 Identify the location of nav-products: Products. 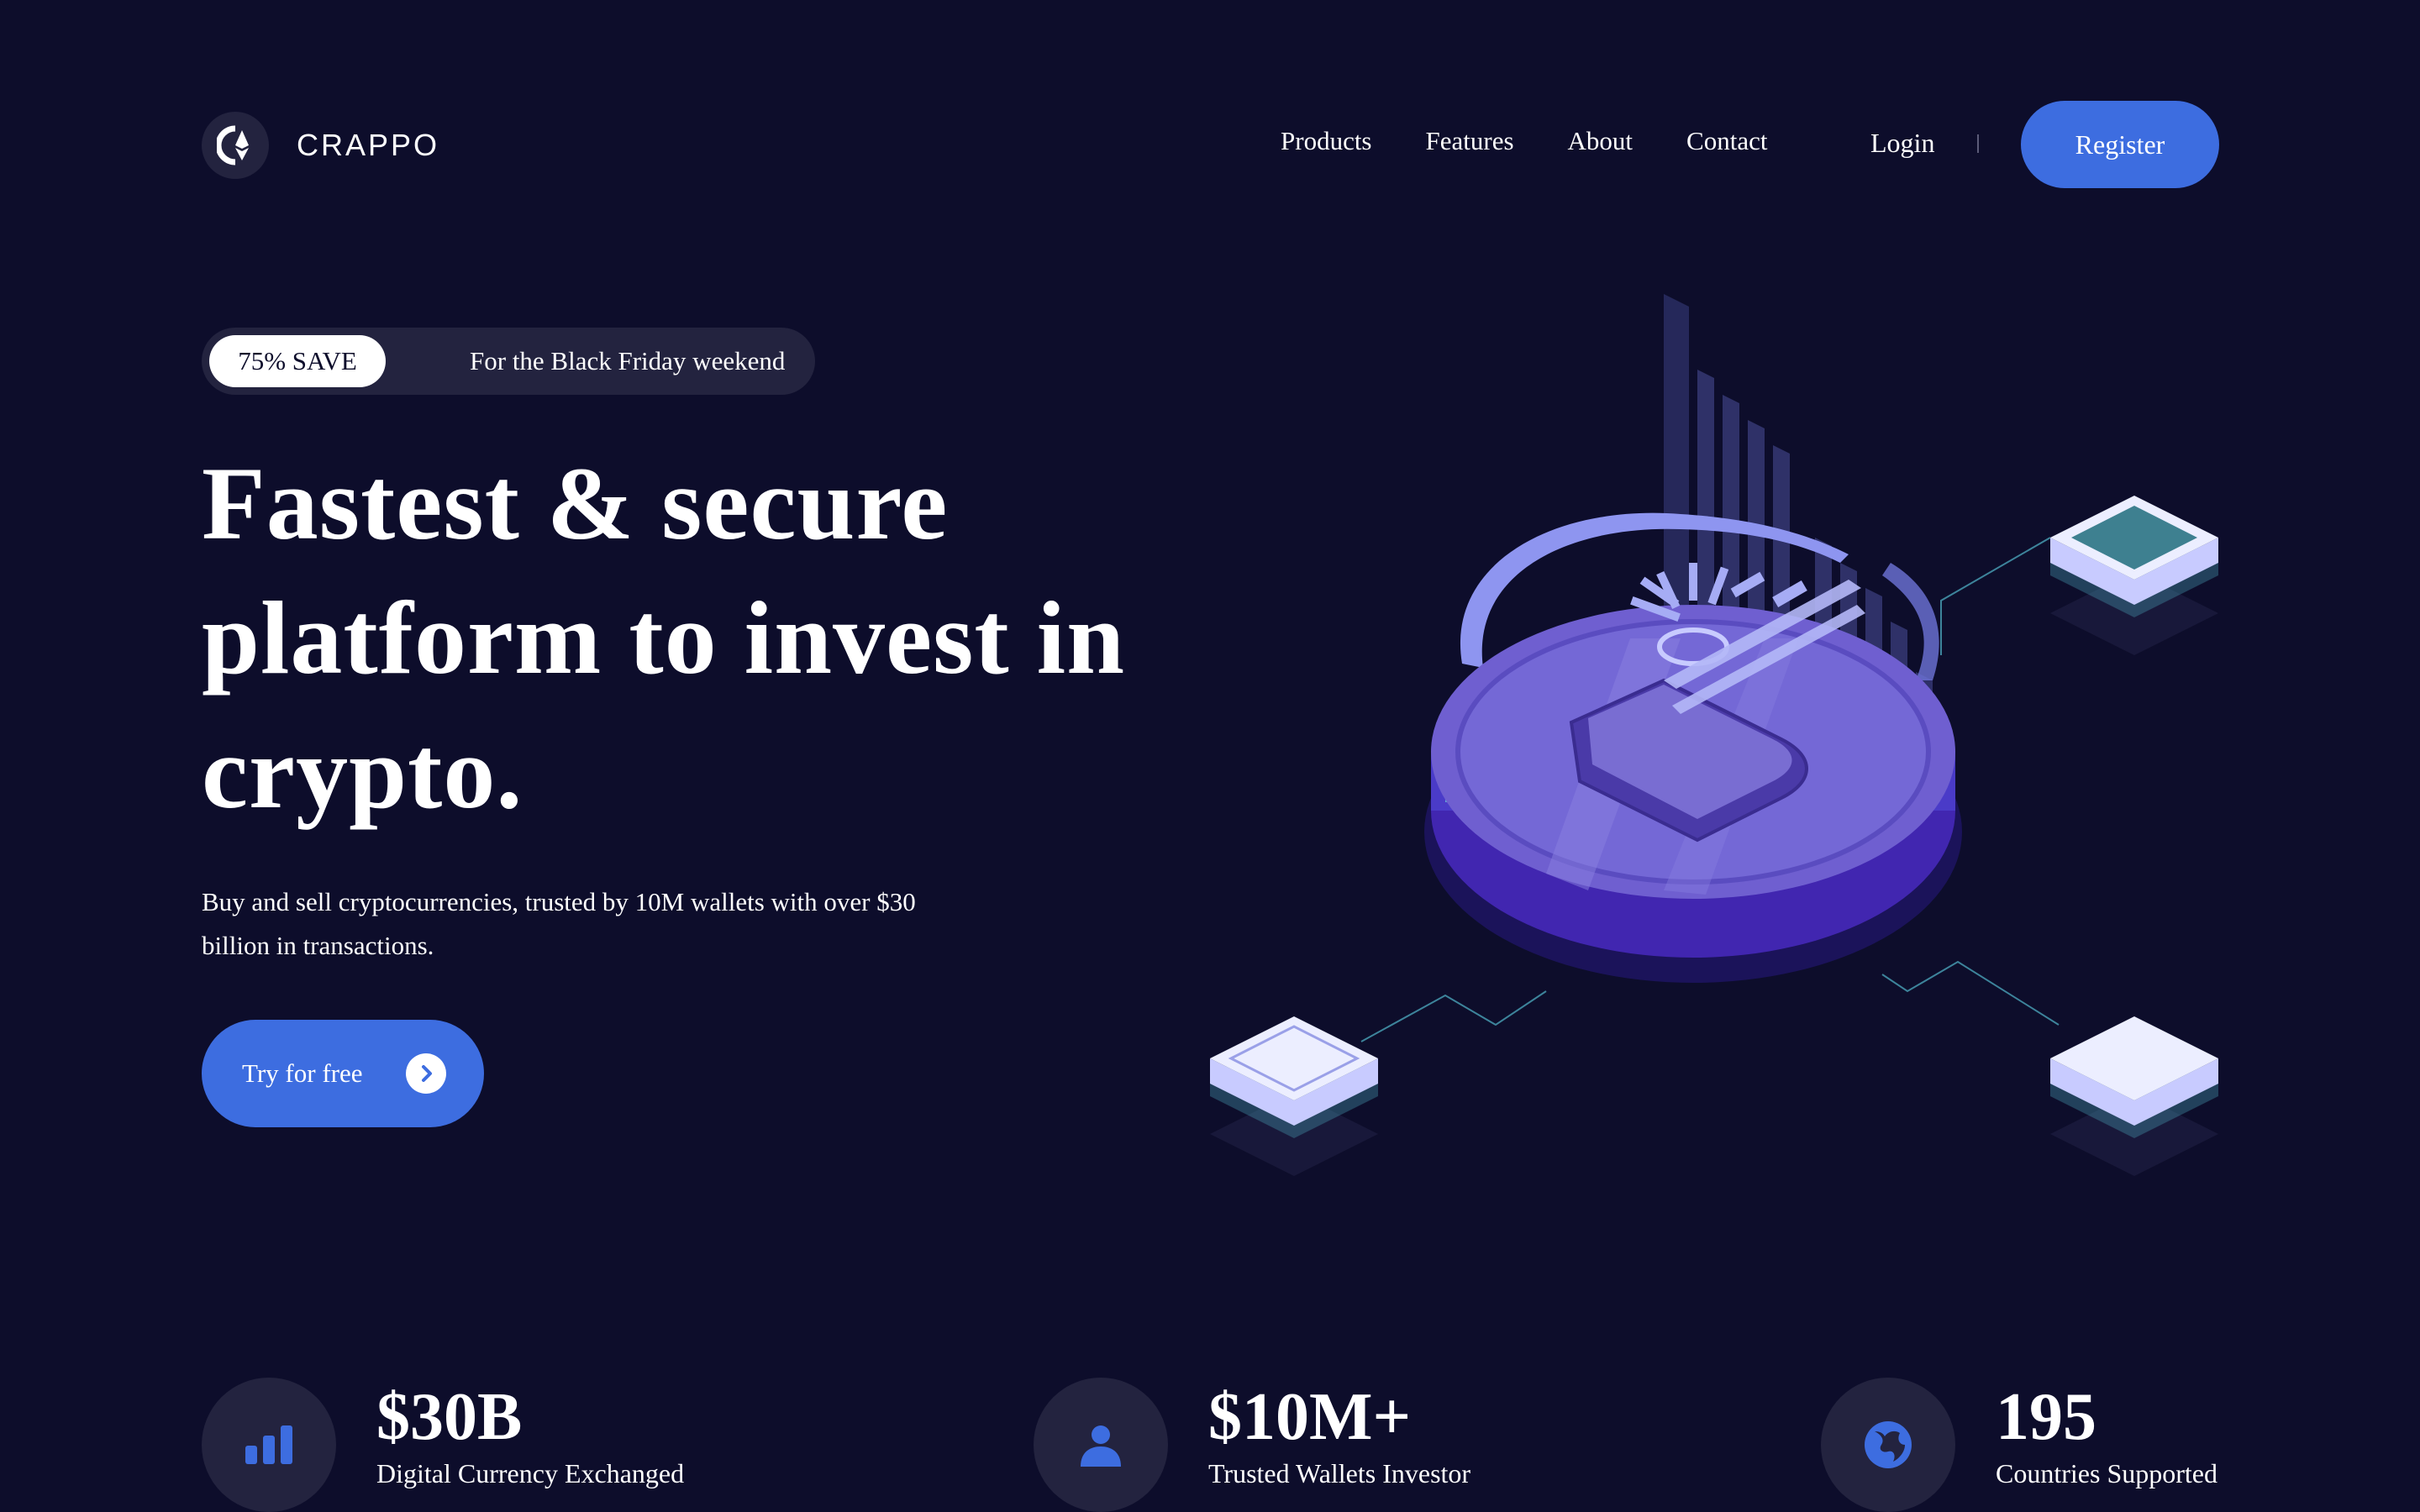
(1326, 141).